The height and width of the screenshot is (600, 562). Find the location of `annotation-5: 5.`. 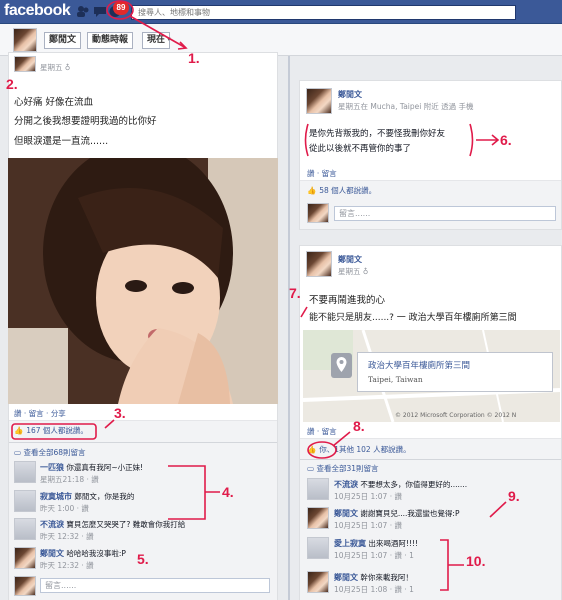

annotation-5: 5. is located at coordinates (143, 559).